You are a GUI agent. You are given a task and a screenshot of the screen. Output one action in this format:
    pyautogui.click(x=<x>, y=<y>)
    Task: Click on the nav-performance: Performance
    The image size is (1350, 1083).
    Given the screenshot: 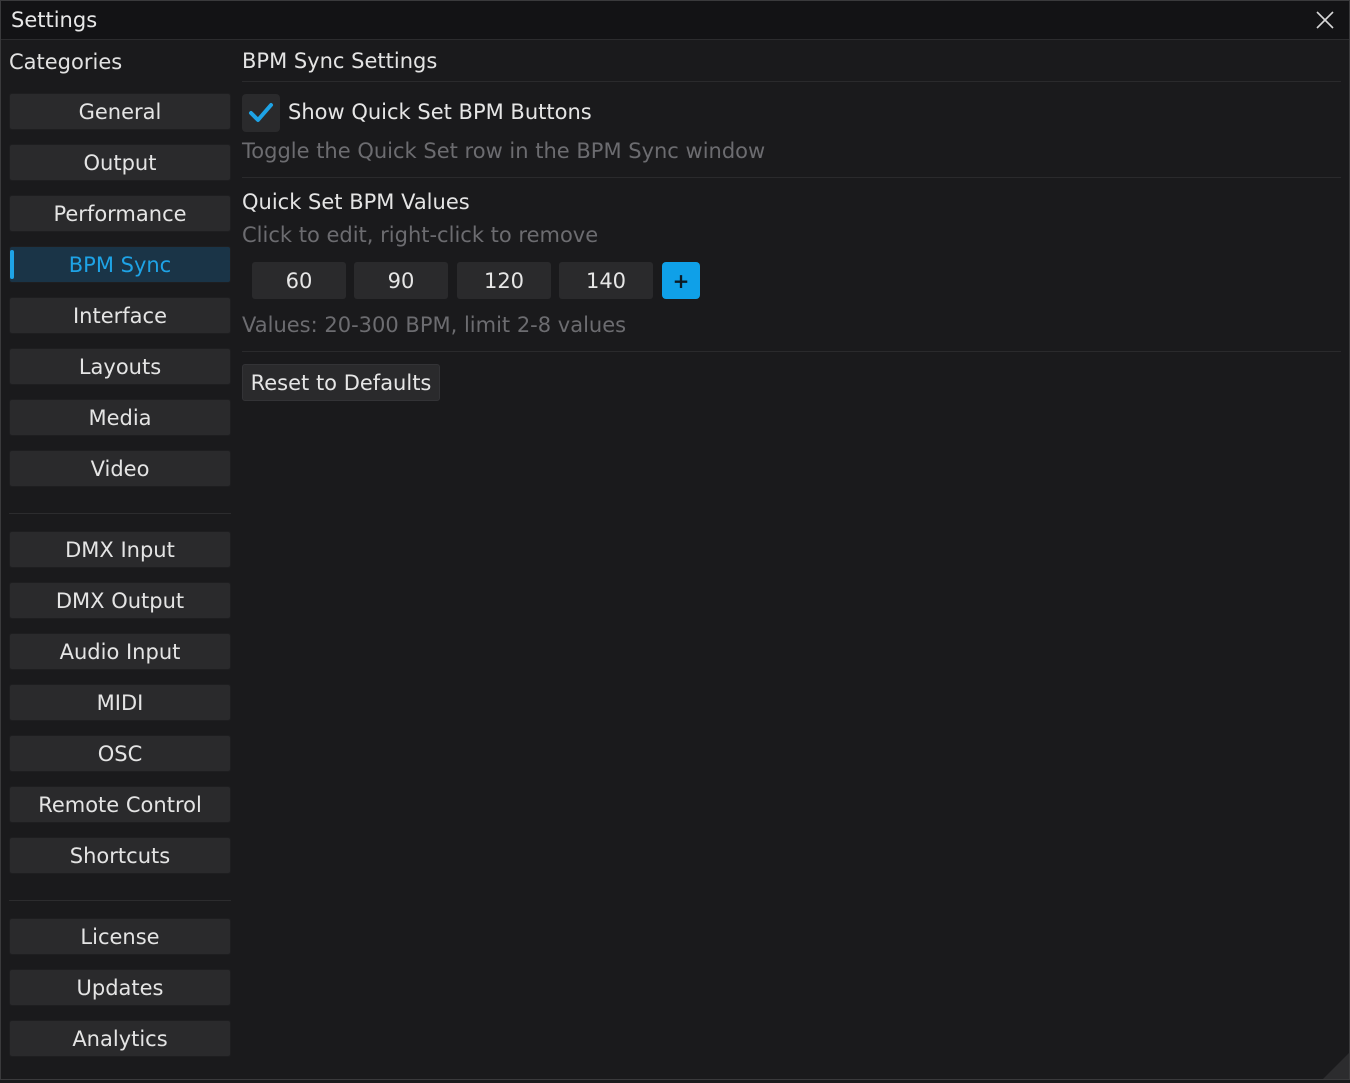 What is the action you would take?
    pyautogui.click(x=120, y=213)
    